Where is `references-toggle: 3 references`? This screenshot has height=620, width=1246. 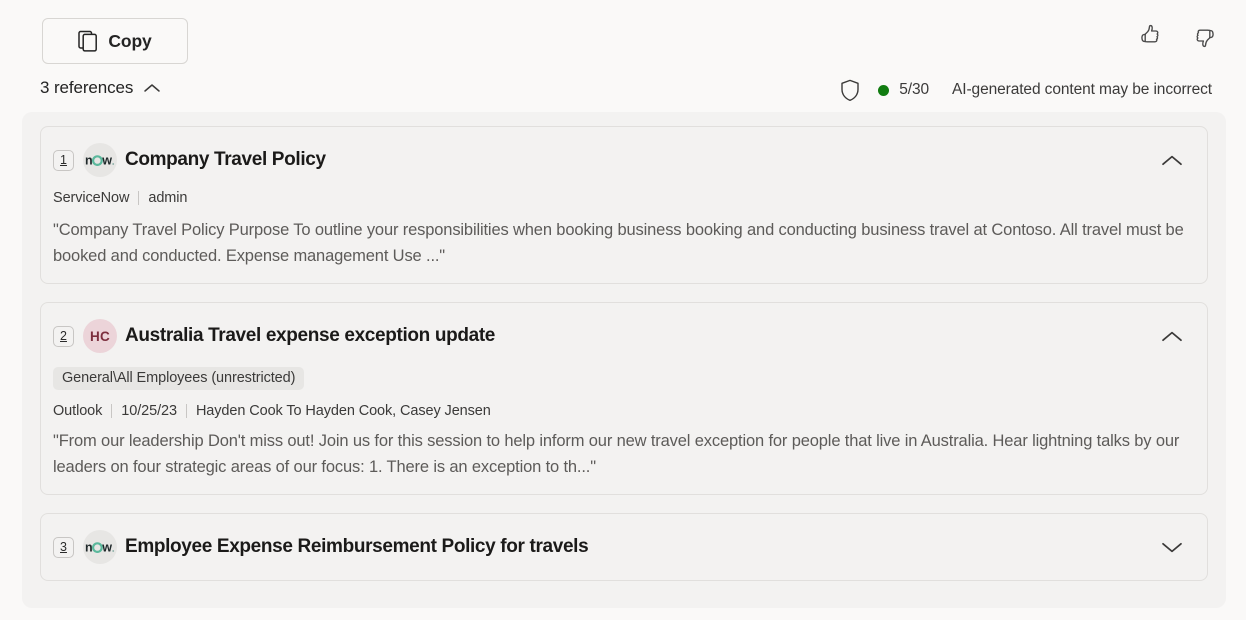
references-toggle: 3 references is located at coordinates (100, 88).